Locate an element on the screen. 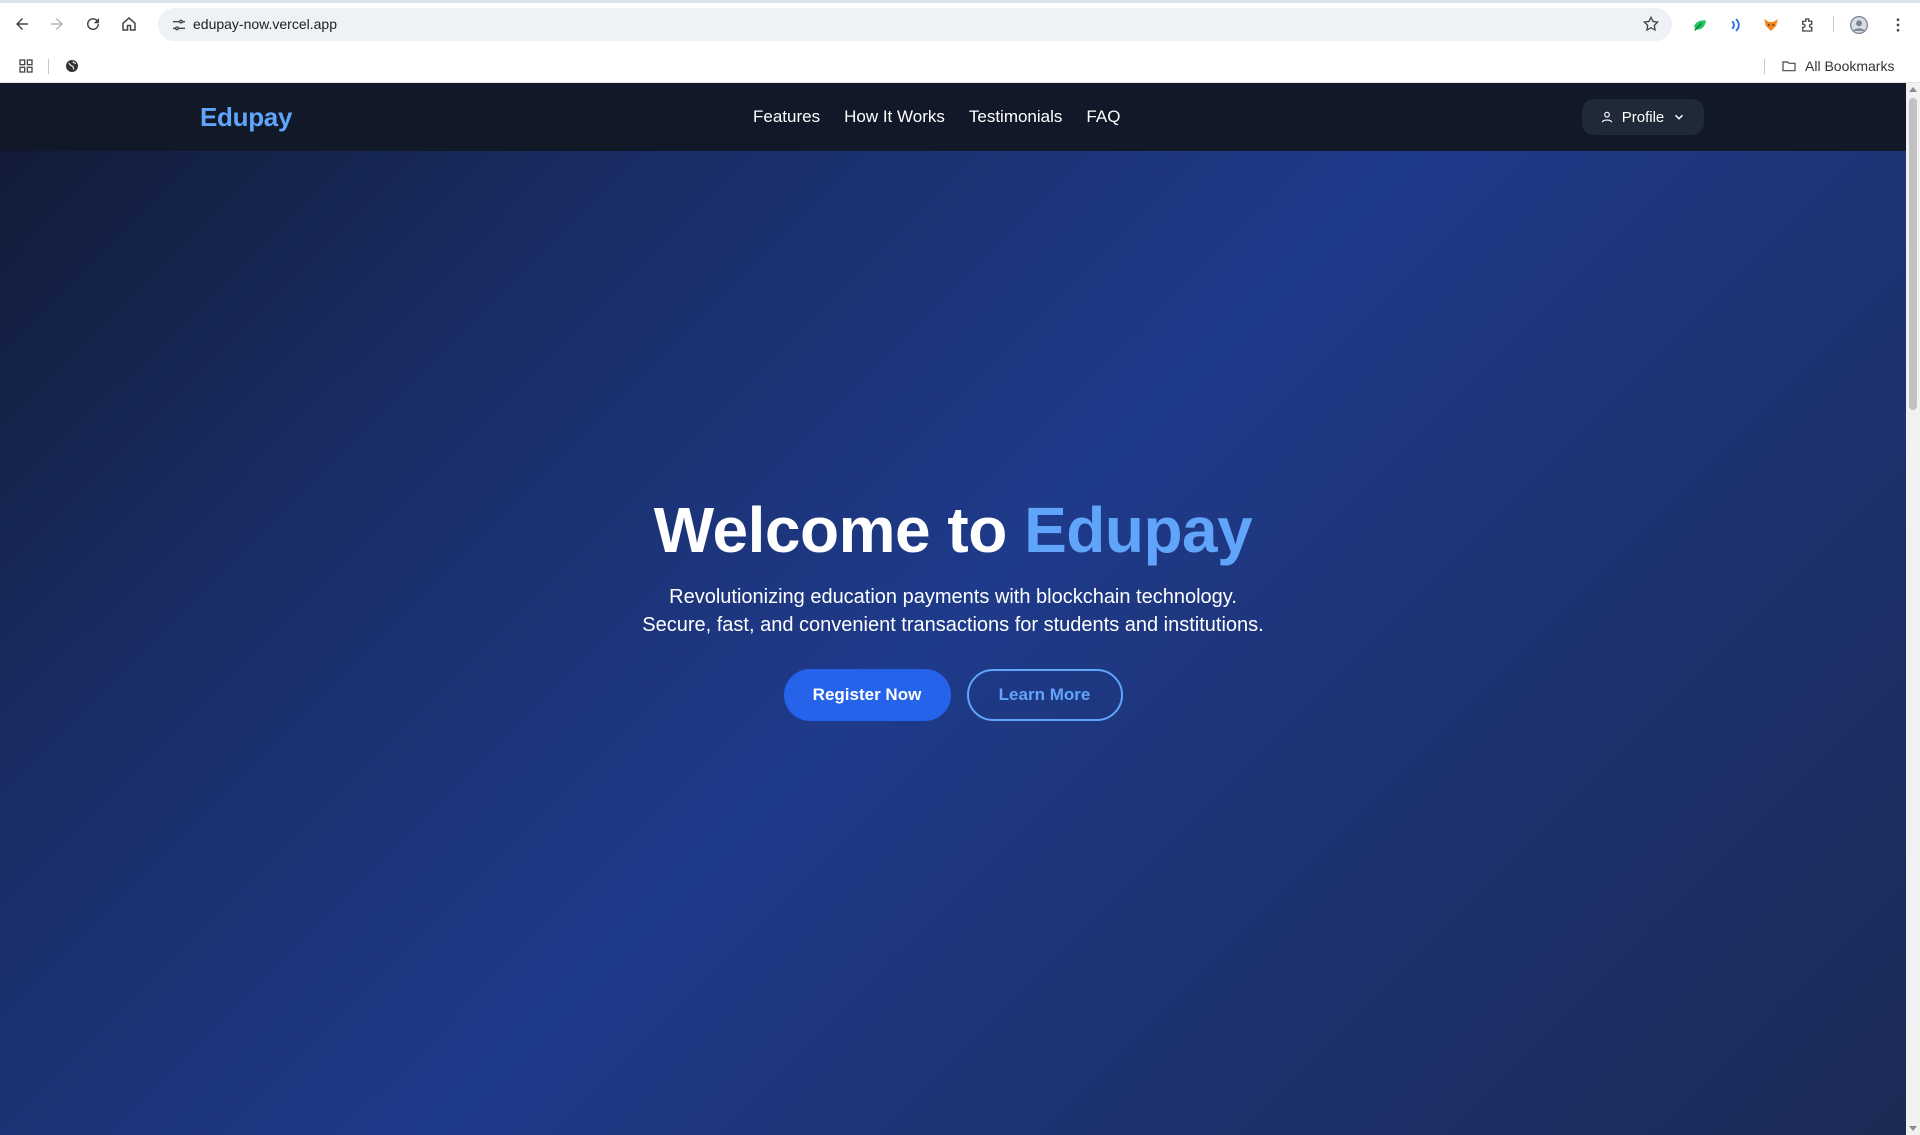  toolbar-divider is located at coordinates (1833, 24).